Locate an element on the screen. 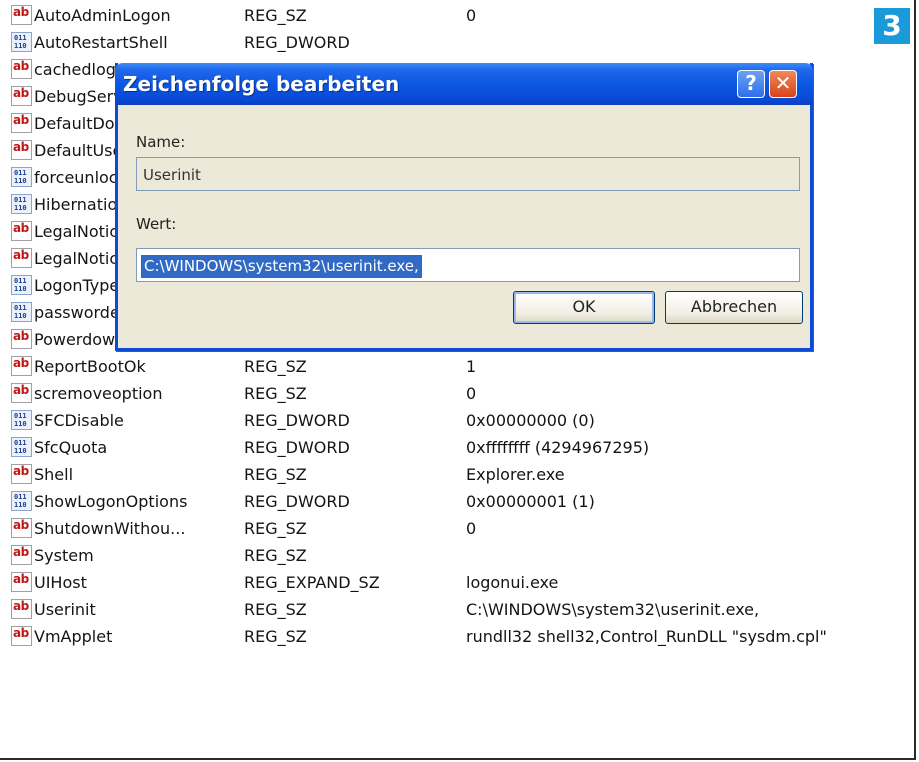 The width and height of the screenshot is (919, 762). registry-value-data: logonui.exe is located at coordinates (512, 582).